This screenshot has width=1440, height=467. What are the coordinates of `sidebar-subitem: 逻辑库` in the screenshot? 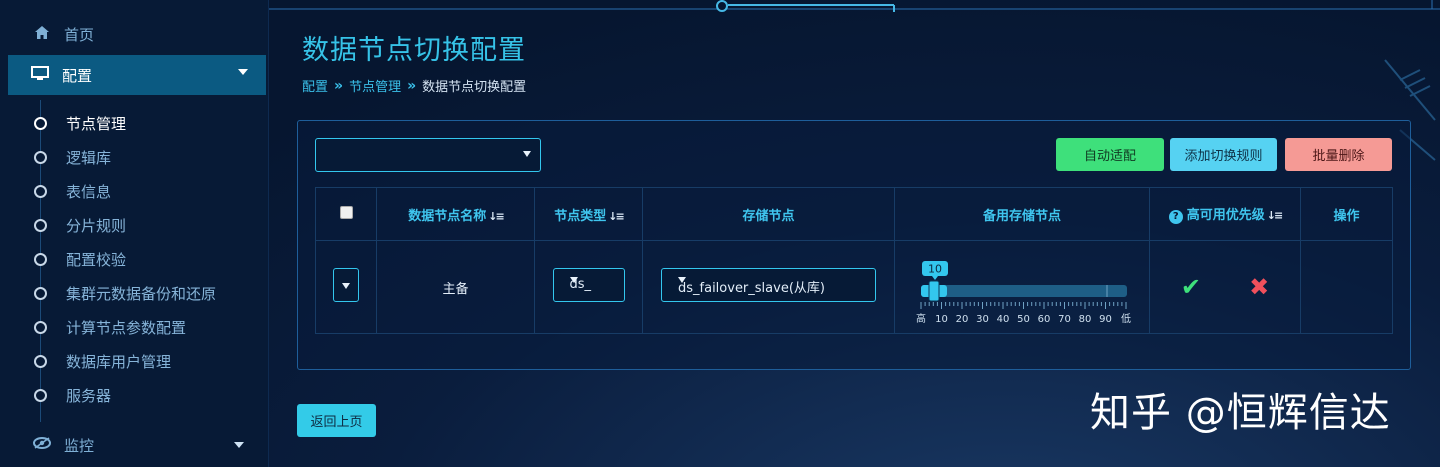 It's located at (133, 157).